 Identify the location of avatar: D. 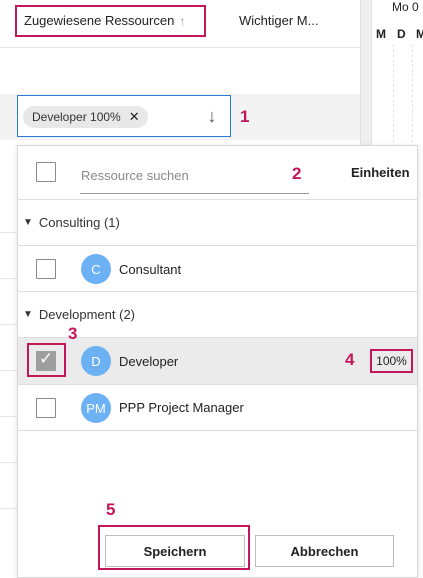
(96, 361).